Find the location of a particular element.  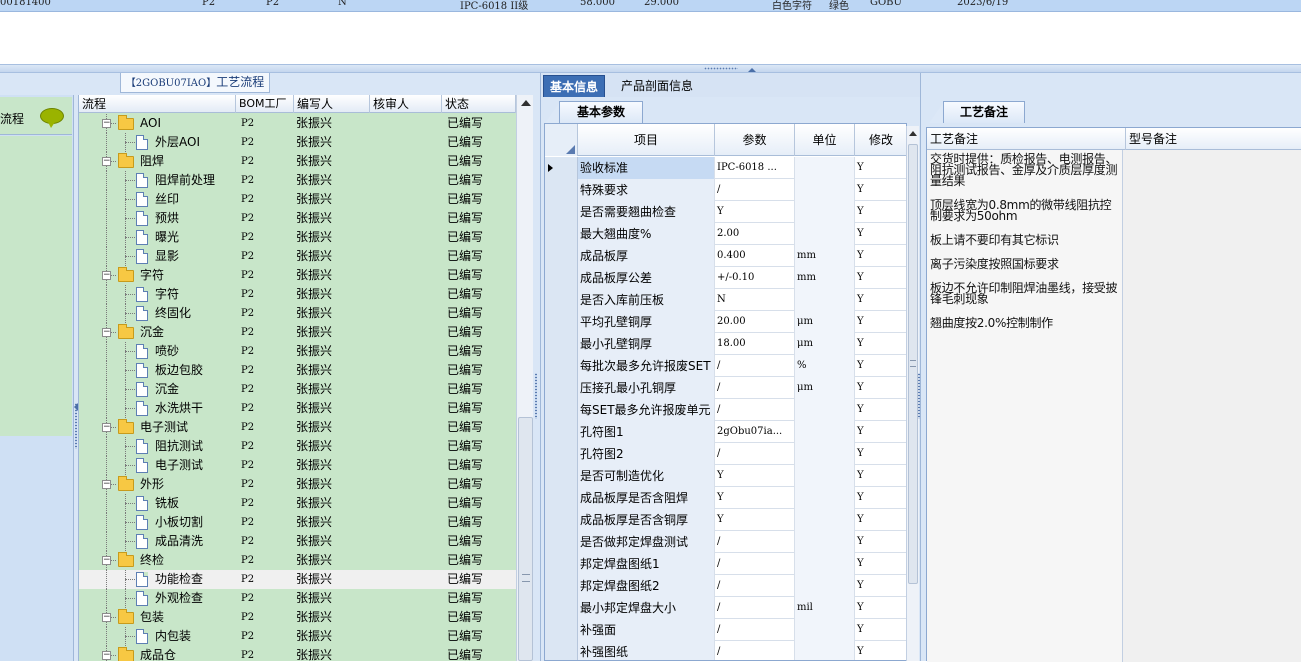

col-param: 参数 is located at coordinates (755, 140).